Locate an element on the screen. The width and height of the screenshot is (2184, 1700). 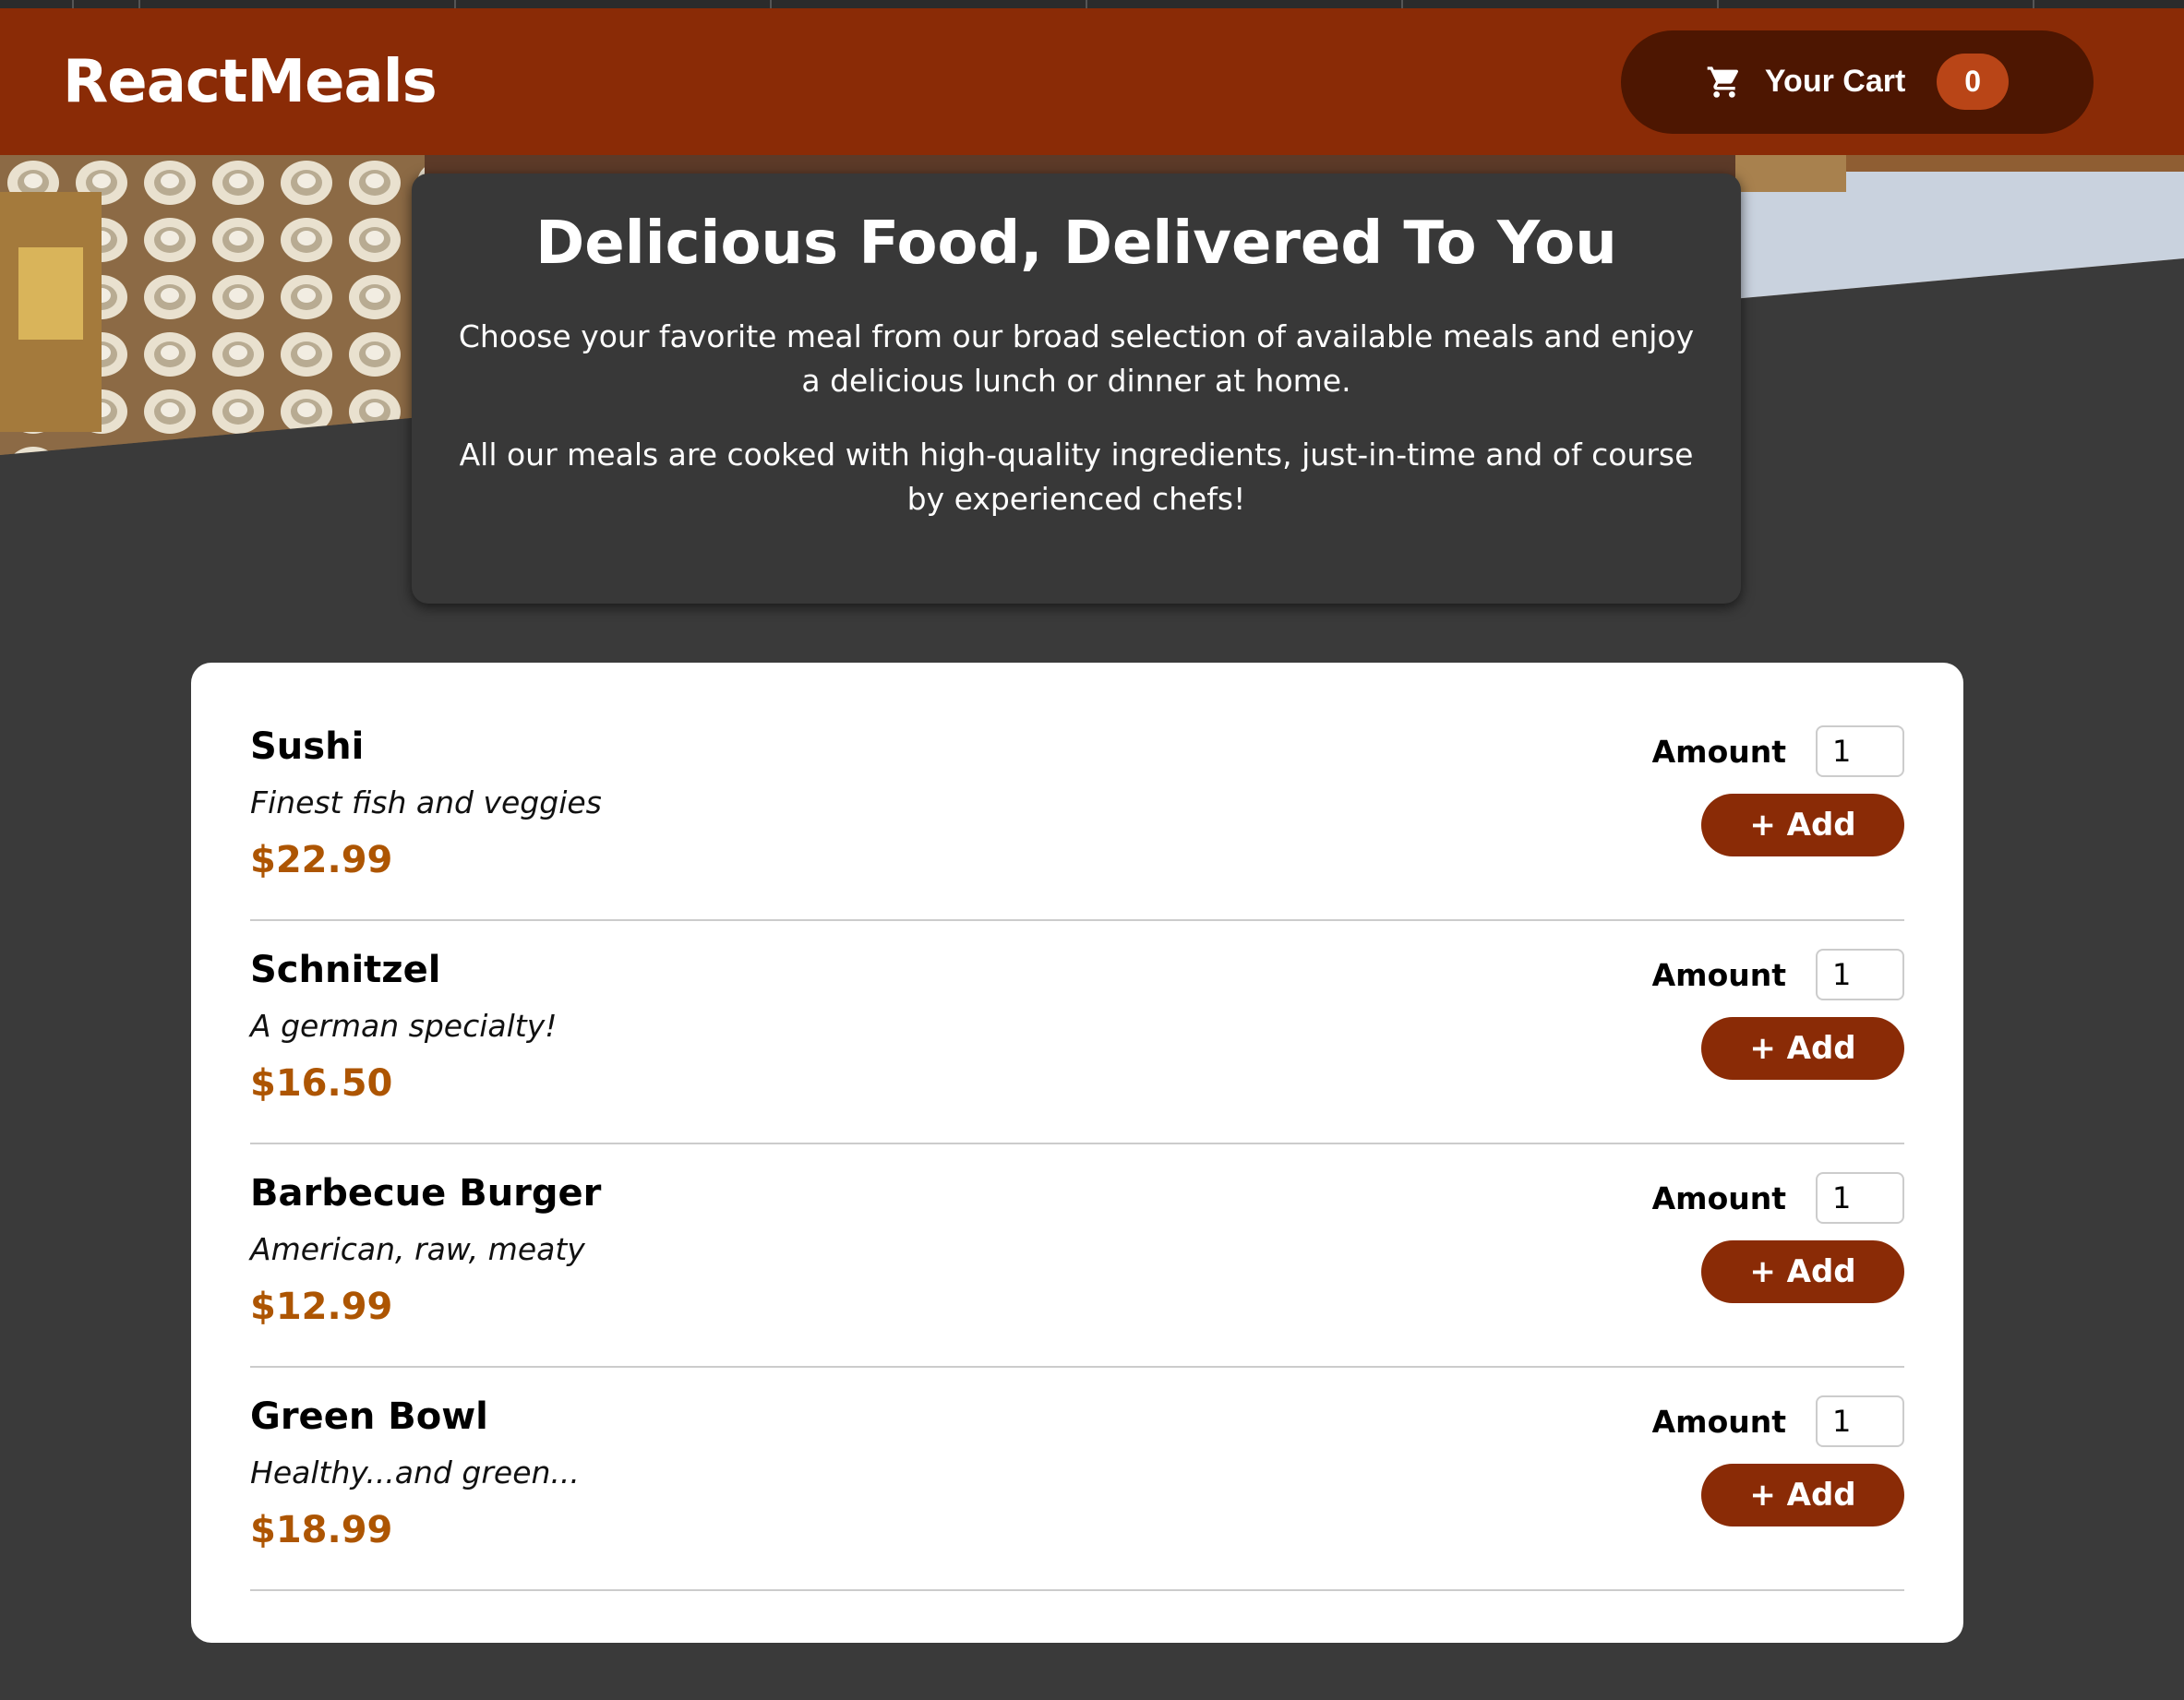
meal-description: Finest fish and veggies is located at coordinates (426, 802).